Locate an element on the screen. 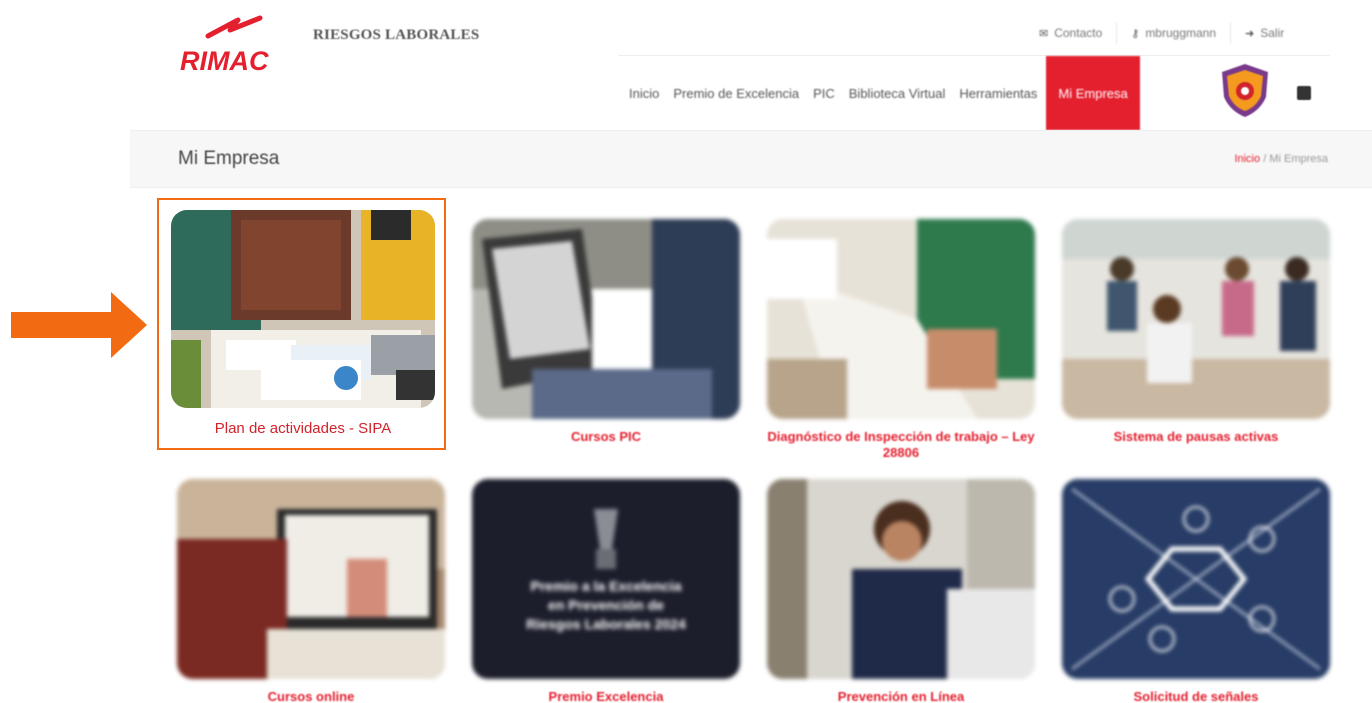 The height and width of the screenshot is (703, 1372). contact-label: Contacto is located at coordinates (1078, 33).